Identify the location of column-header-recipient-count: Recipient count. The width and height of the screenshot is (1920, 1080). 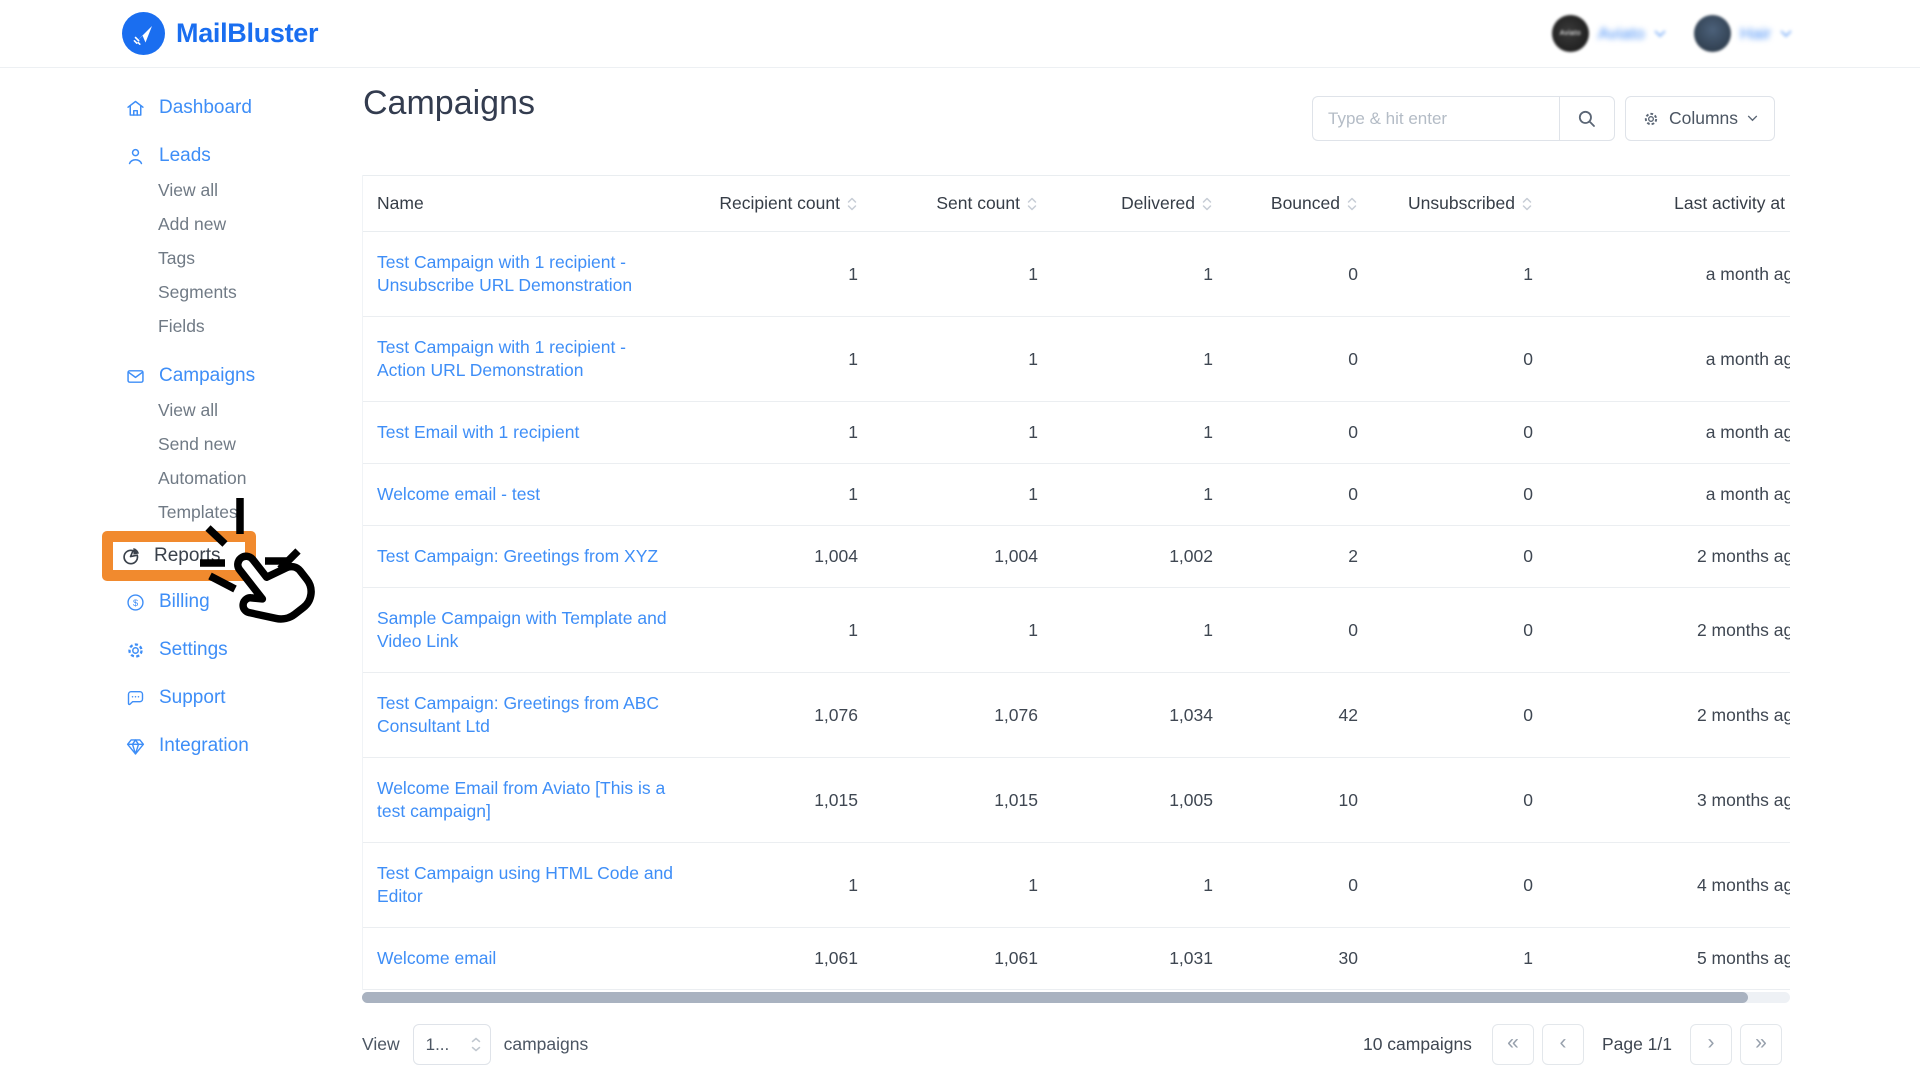
(788, 203).